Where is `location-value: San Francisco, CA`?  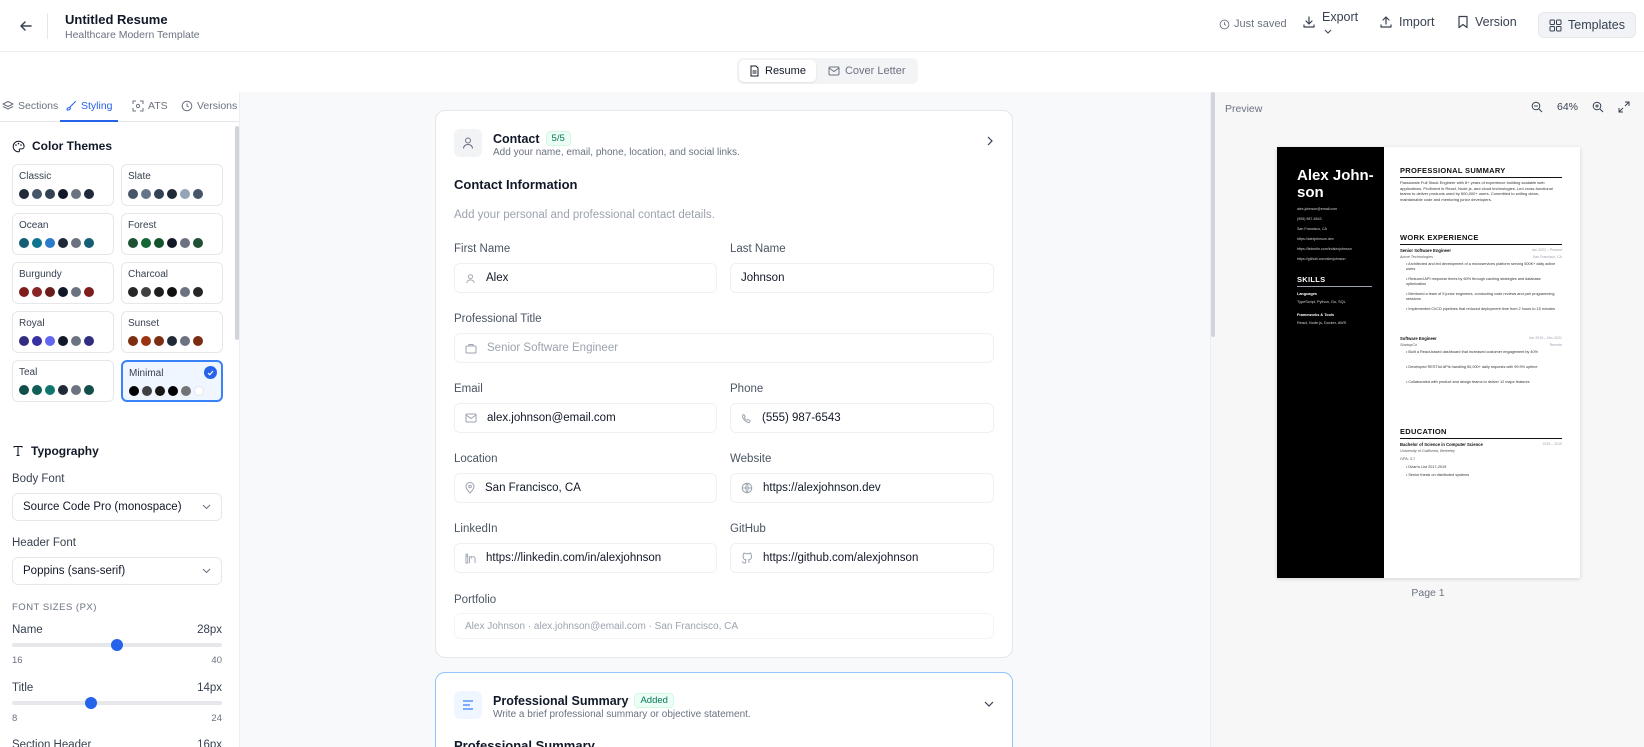 location-value: San Francisco, CA is located at coordinates (533, 488).